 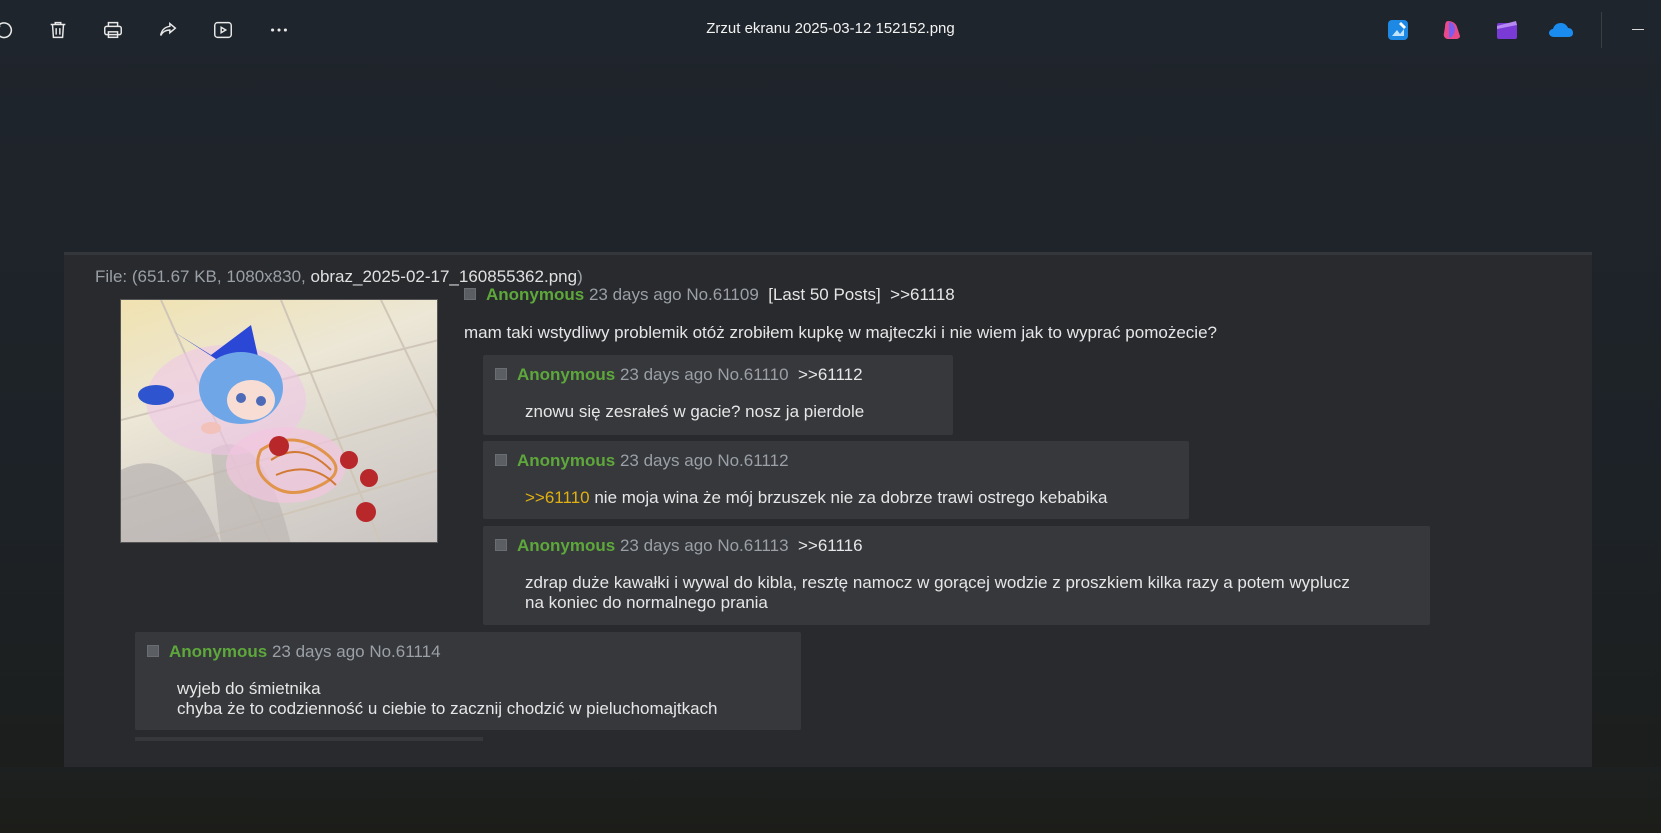 What do you see at coordinates (824, 294) in the screenshot?
I see `last-50-posts-link: [Last 50 Posts]` at bounding box center [824, 294].